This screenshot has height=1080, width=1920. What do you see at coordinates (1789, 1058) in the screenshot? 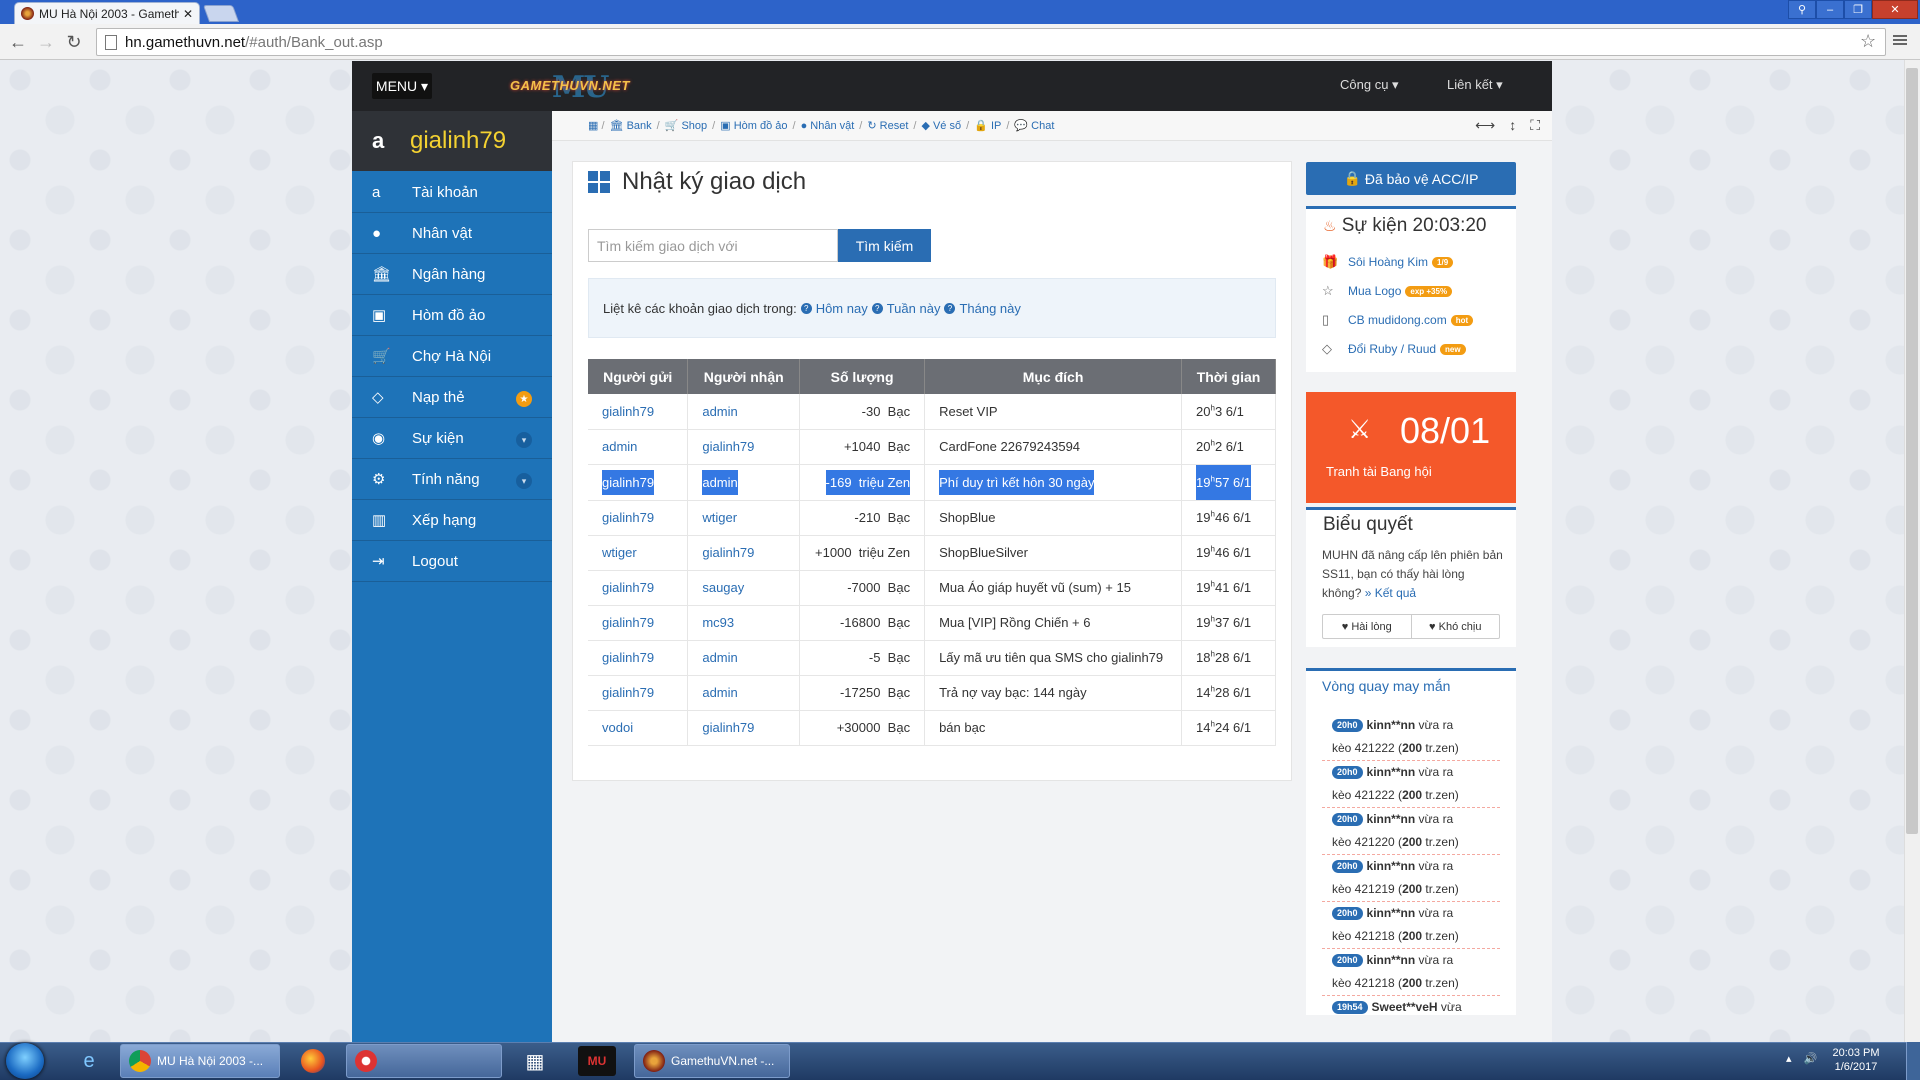
I see `tray-arrow-icon: ▴` at bounding box center [1789, 1058].